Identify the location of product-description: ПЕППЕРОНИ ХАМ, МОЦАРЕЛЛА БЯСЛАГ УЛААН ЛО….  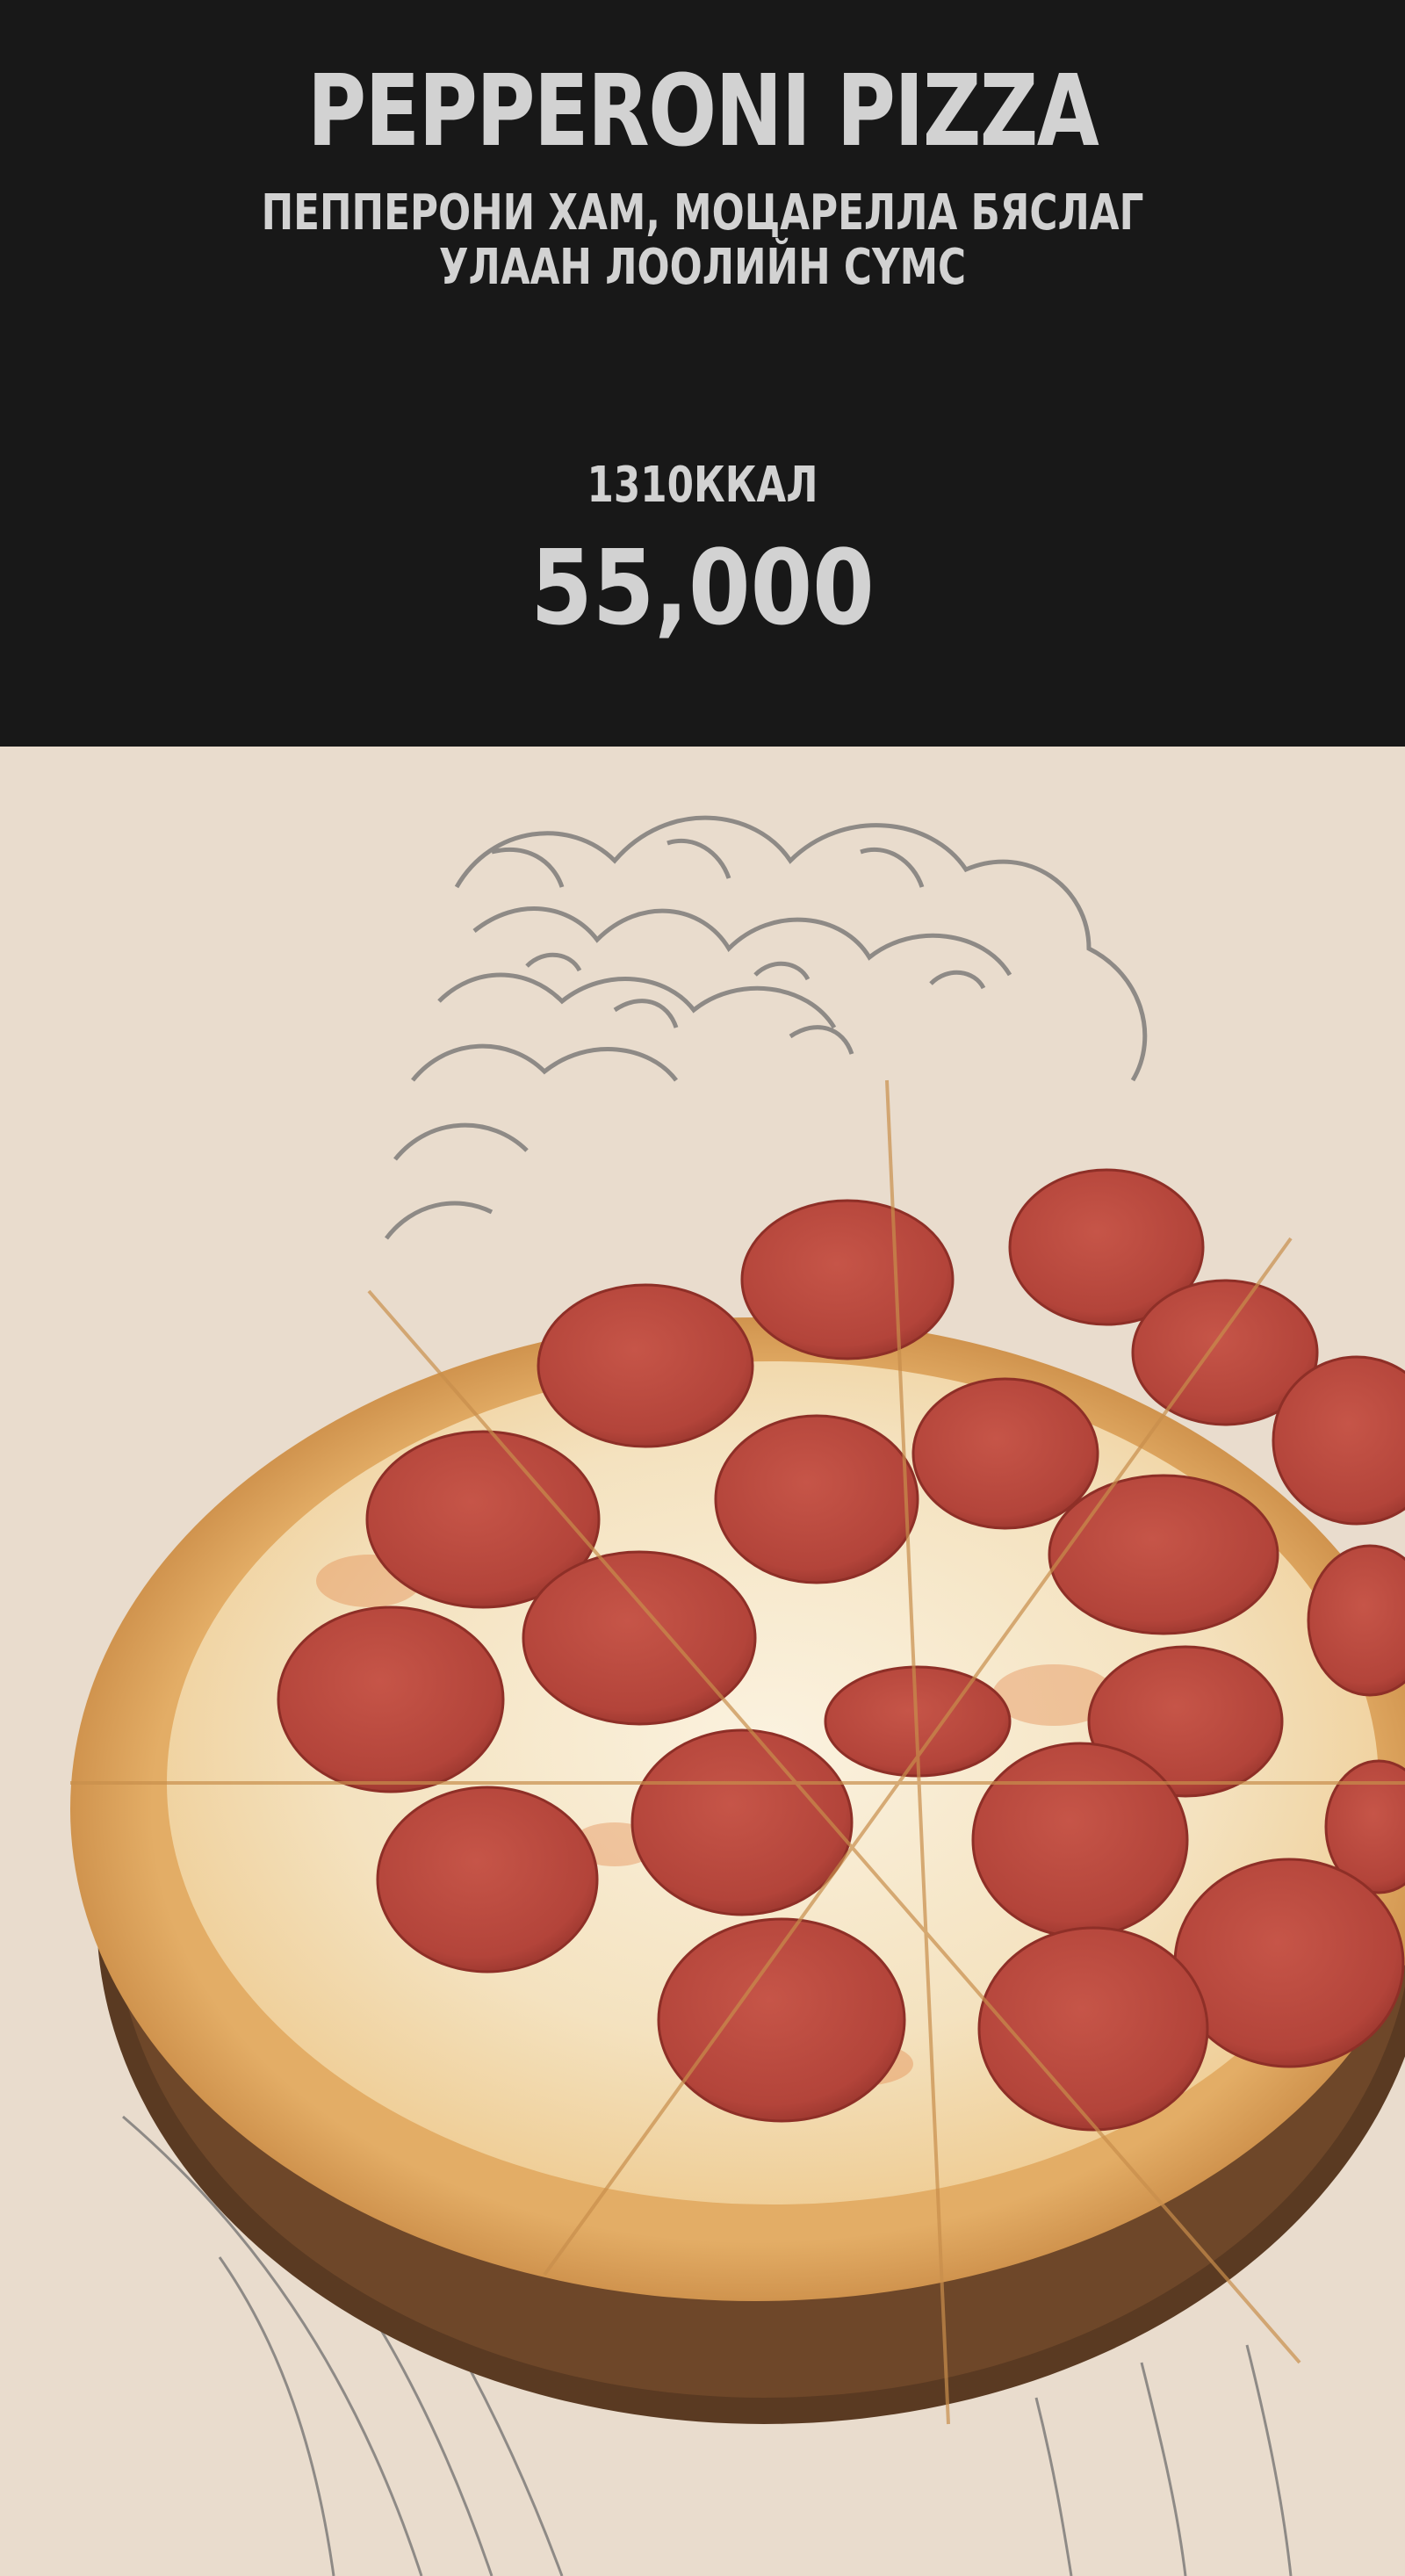
(703, 240).